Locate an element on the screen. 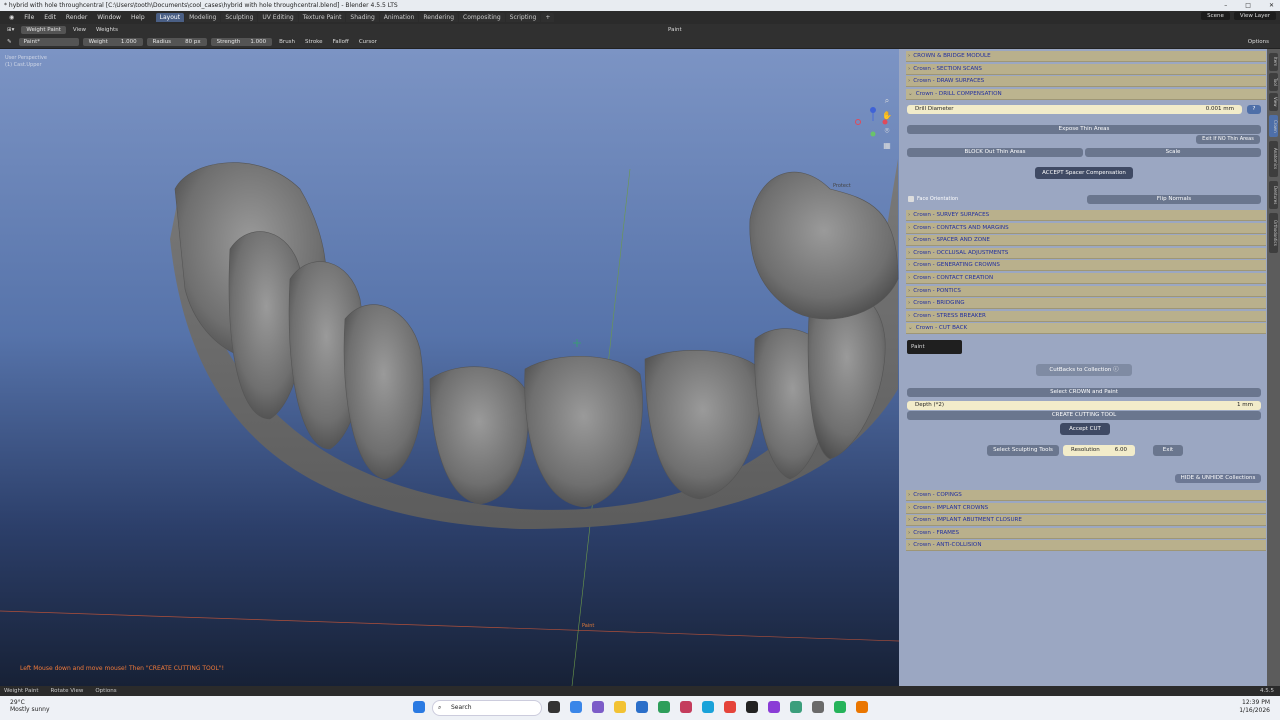 The image size is (1280, 720). radius-slider: Radius 80 px is located at coordinates (176, 42).